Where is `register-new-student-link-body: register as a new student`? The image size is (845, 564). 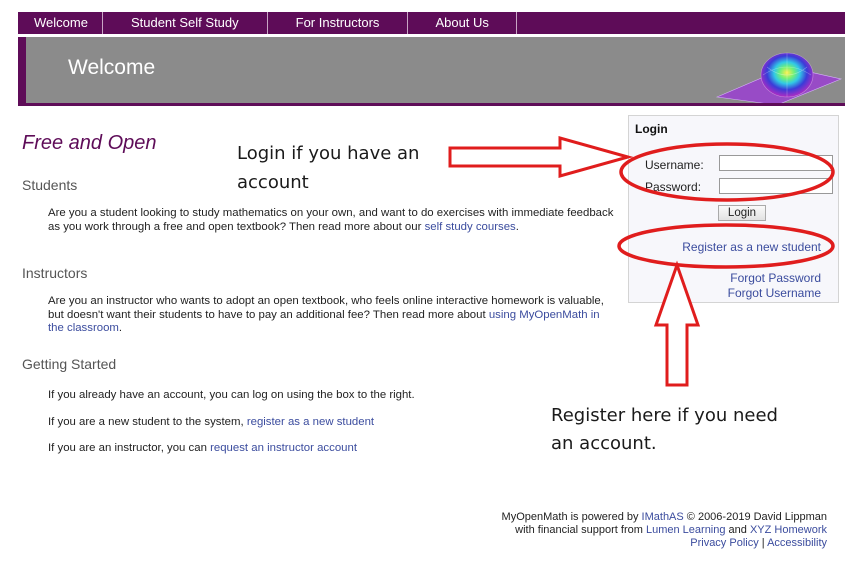 register-new-student-link-body: register as a new student is located at coordinates (310, 422).